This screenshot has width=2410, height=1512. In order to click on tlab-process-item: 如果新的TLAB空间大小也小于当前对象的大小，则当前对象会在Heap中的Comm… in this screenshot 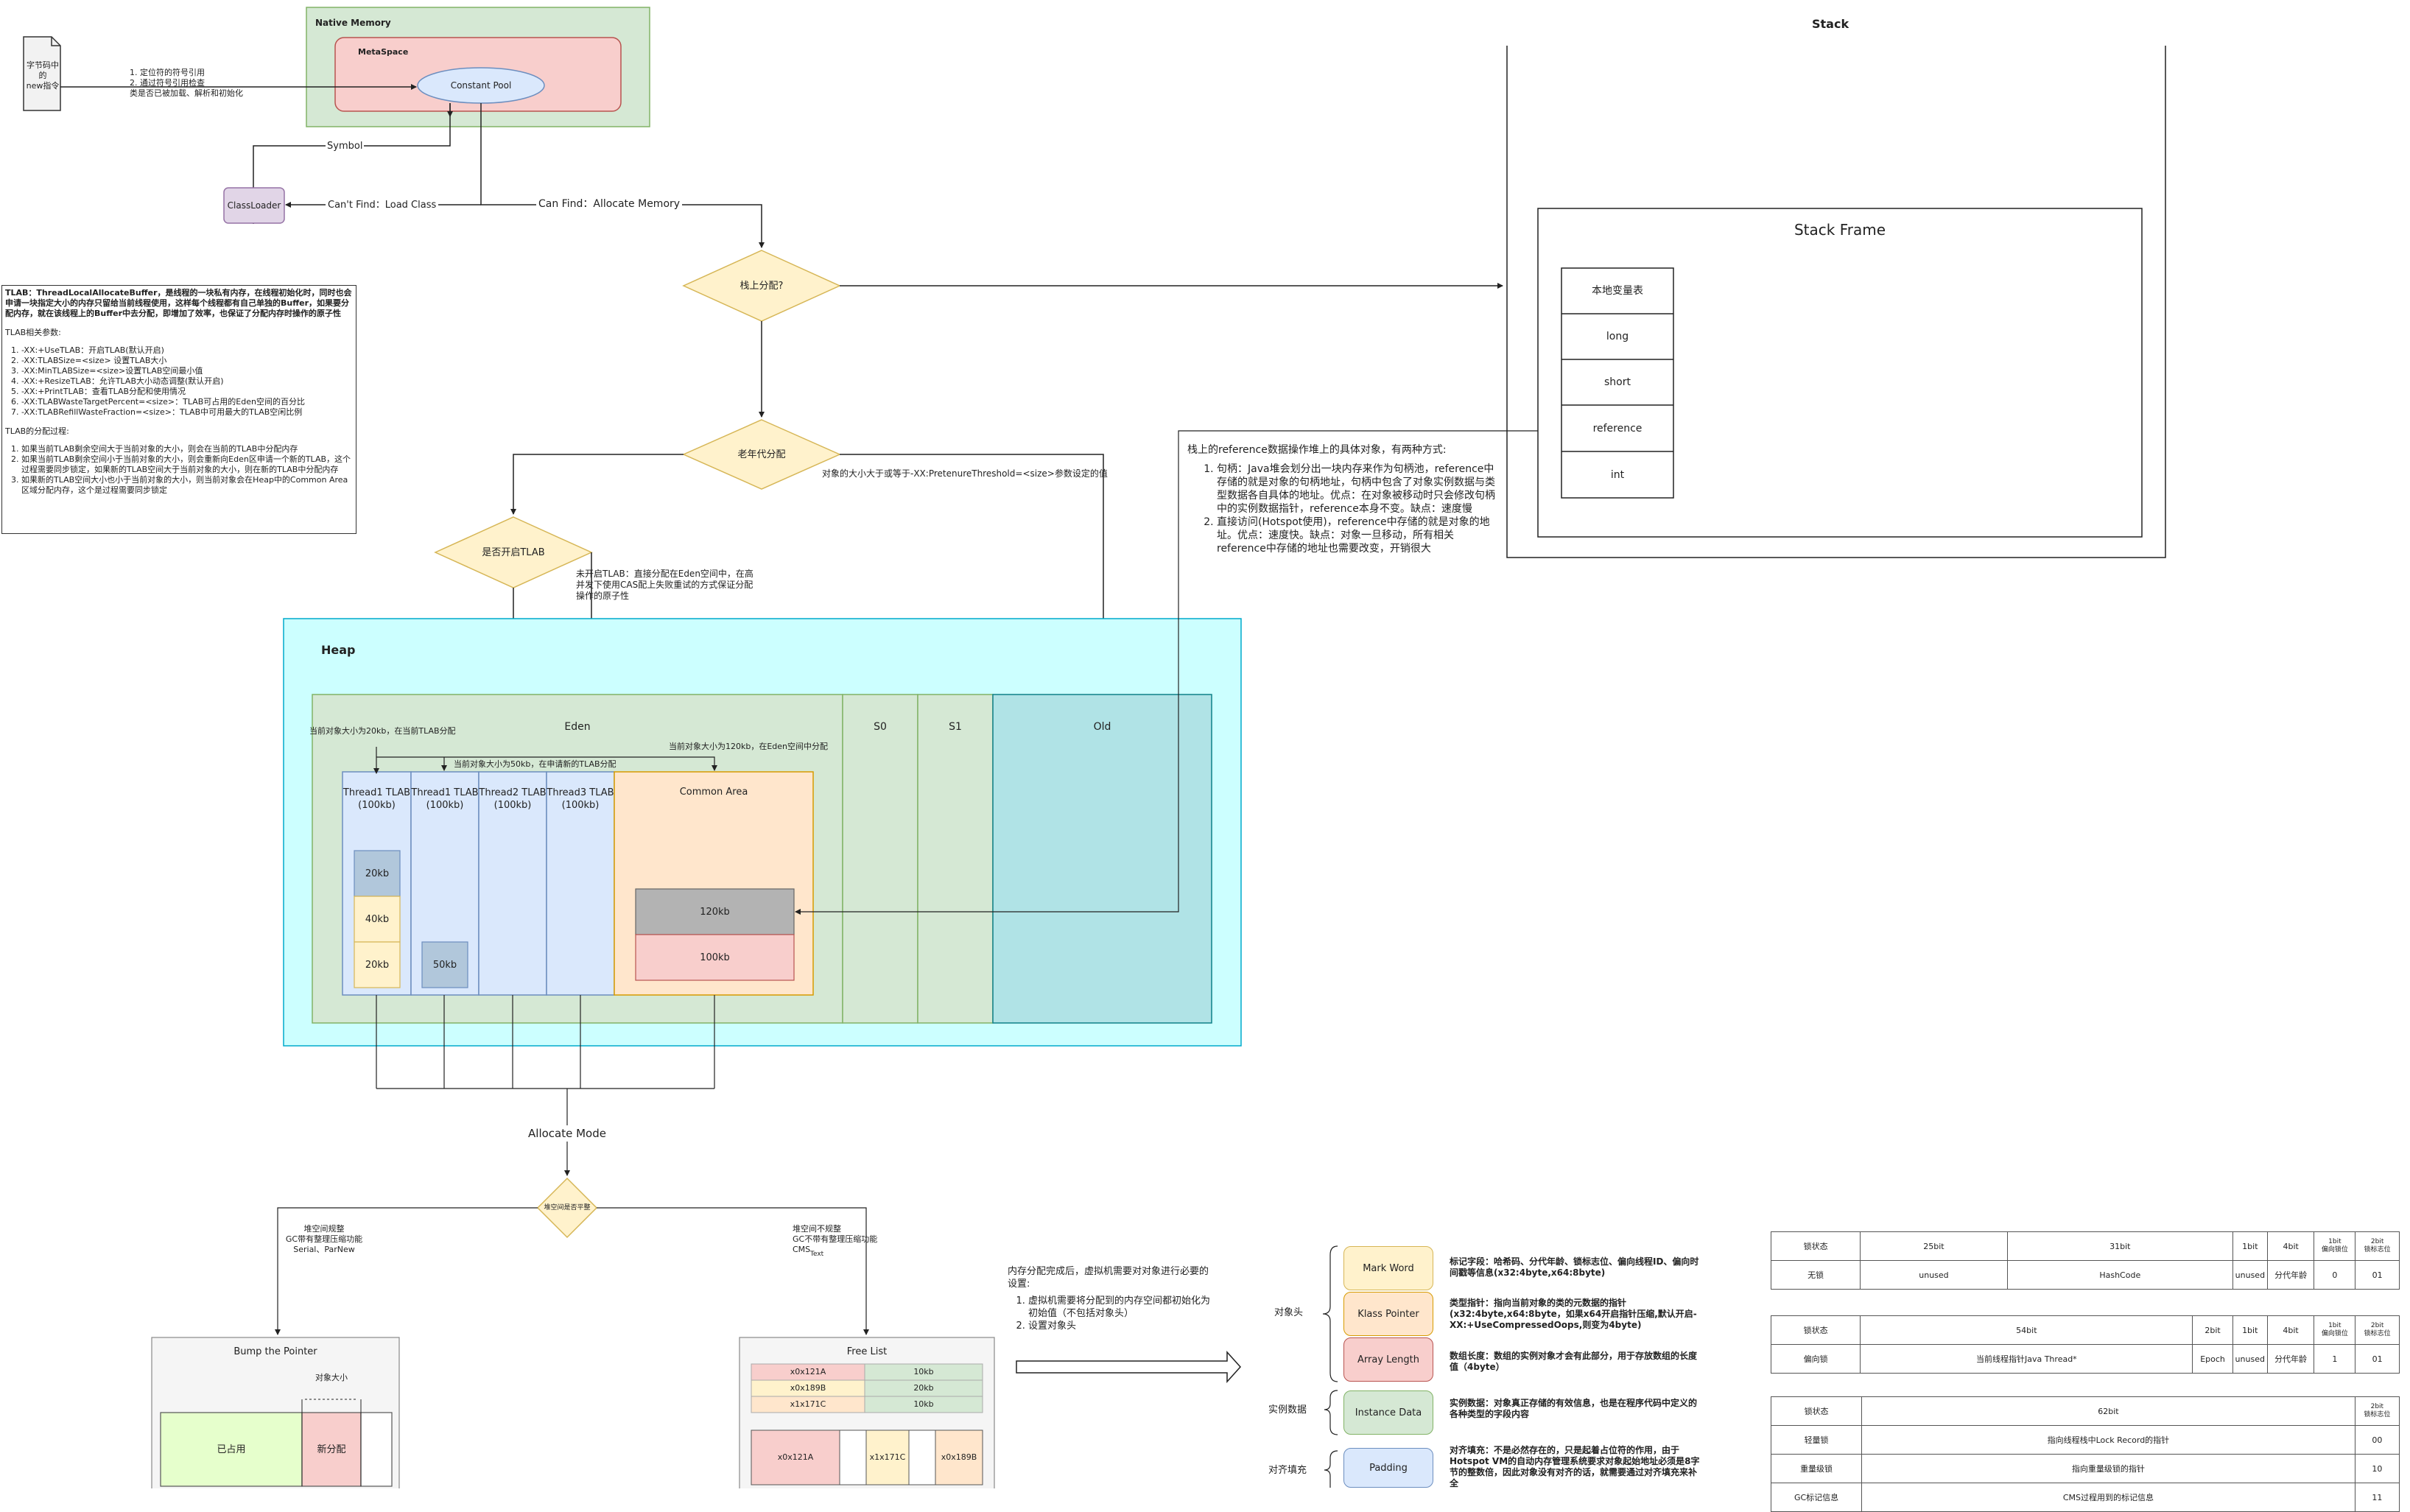, I will do `click(187, 485)`.